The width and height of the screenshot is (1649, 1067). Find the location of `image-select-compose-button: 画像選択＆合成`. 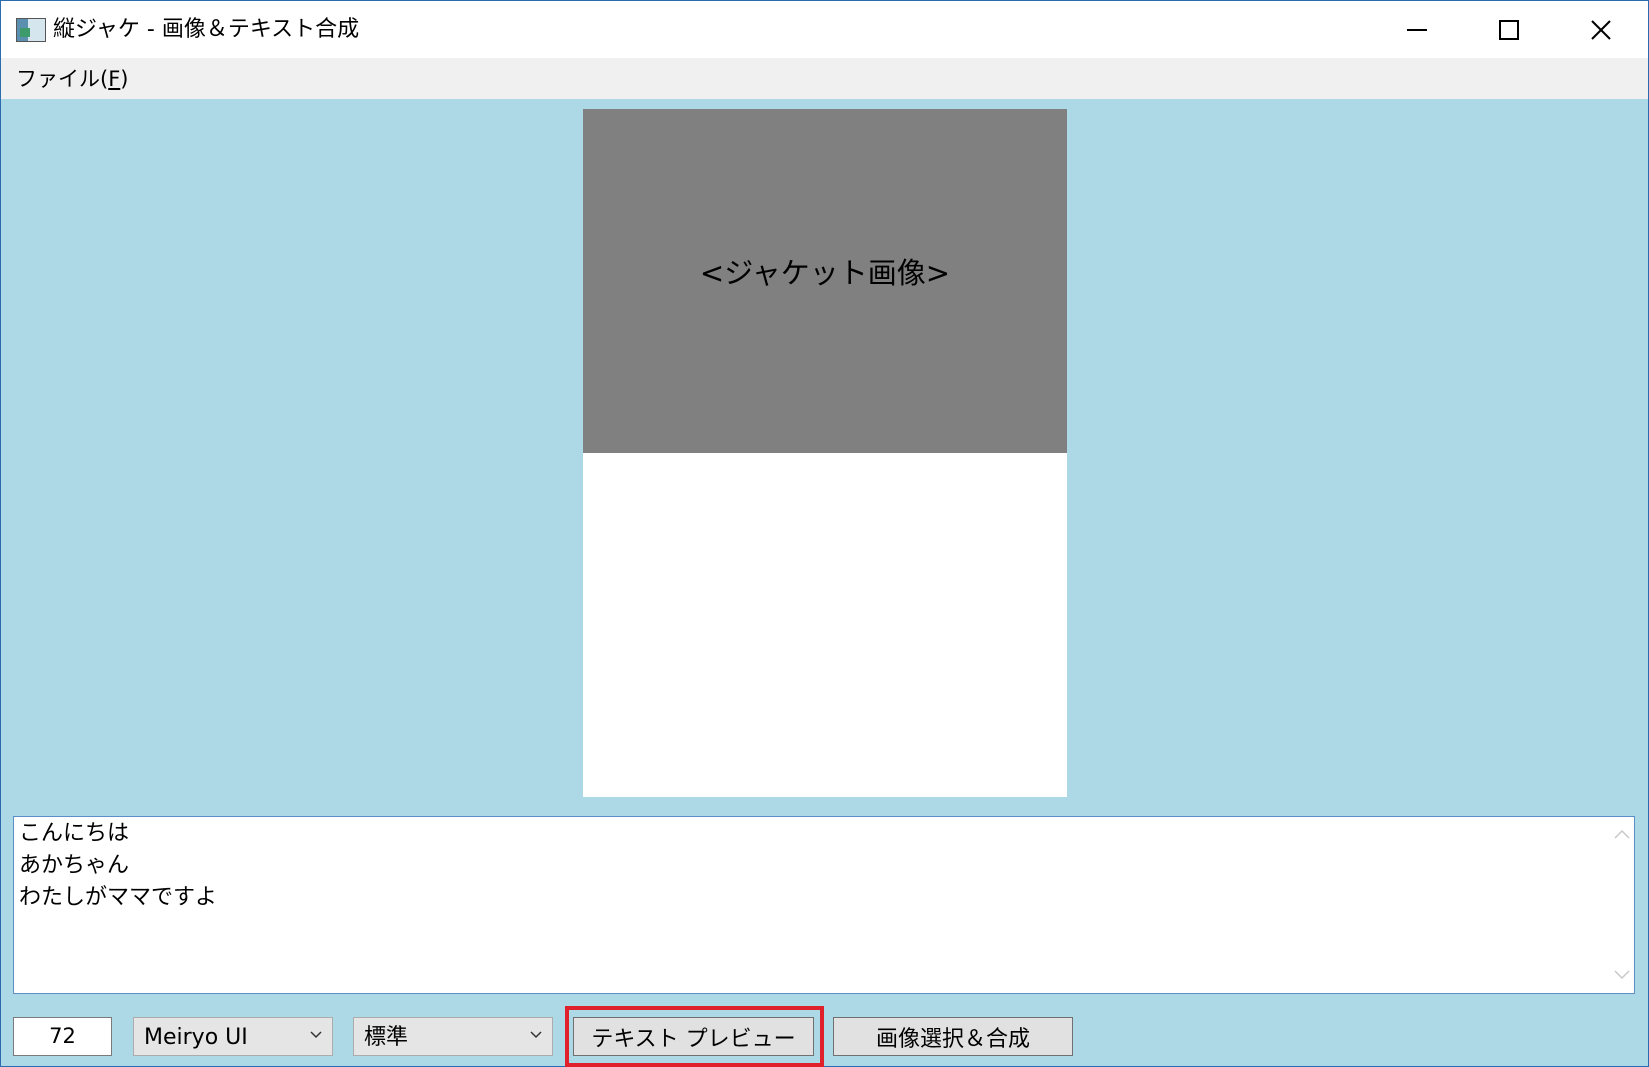

image-select-compose-button: 画像選択＆合成 is located at coordinates (953, 1036).